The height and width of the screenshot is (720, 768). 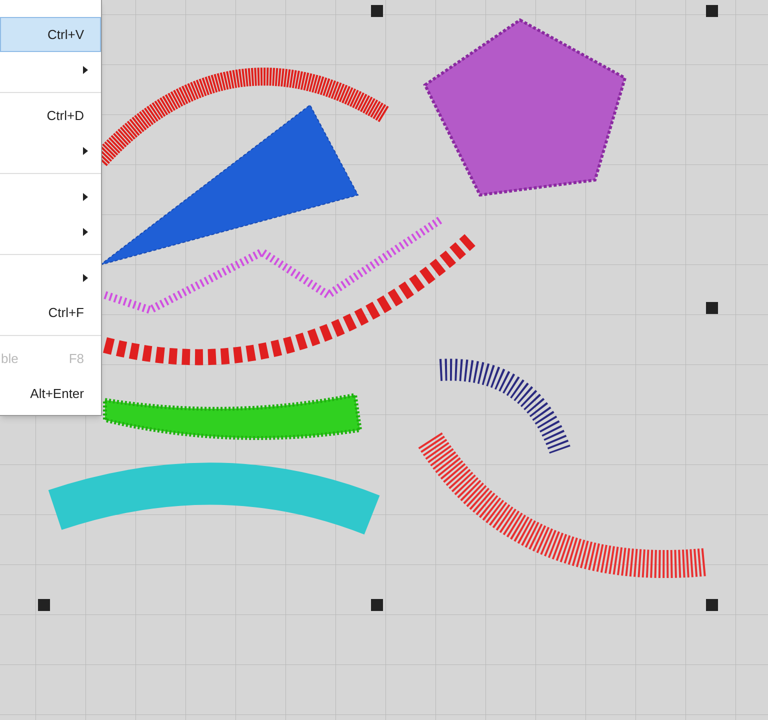 What do you see at coordinates (229, 185) in the screenshot?
I see `fan-stitch` at bounding box center [229, 185].